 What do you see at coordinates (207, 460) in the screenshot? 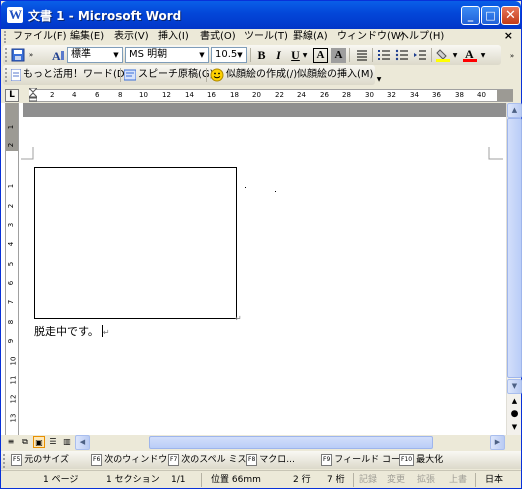
I see `fkey-f7: F7 次のスペル ミス` at bounding box center [207, 460].